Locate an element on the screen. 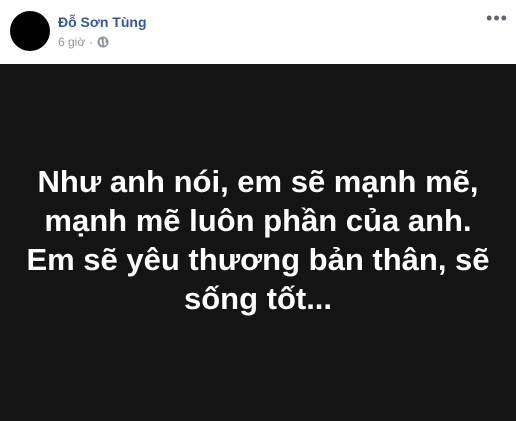 The image size is (516, 421). globe-icon is located at coordinates (103, 42).